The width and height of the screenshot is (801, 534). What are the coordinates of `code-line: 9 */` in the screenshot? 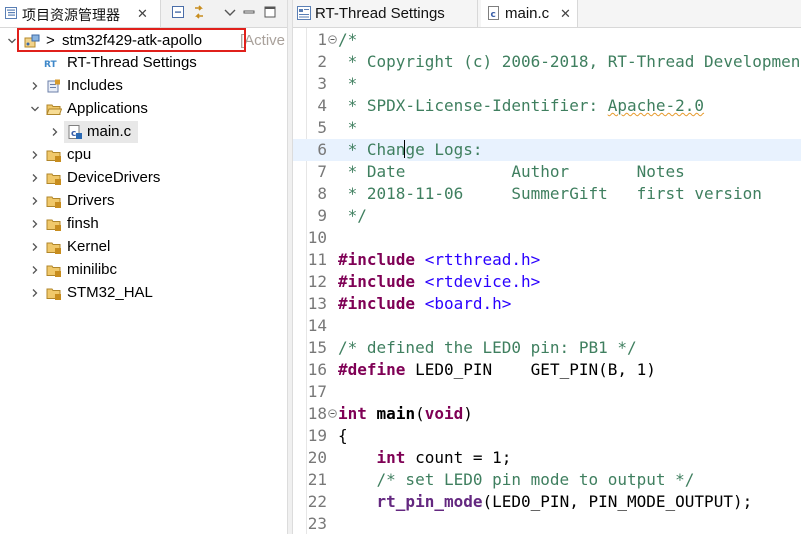 It's located at (547, 216).